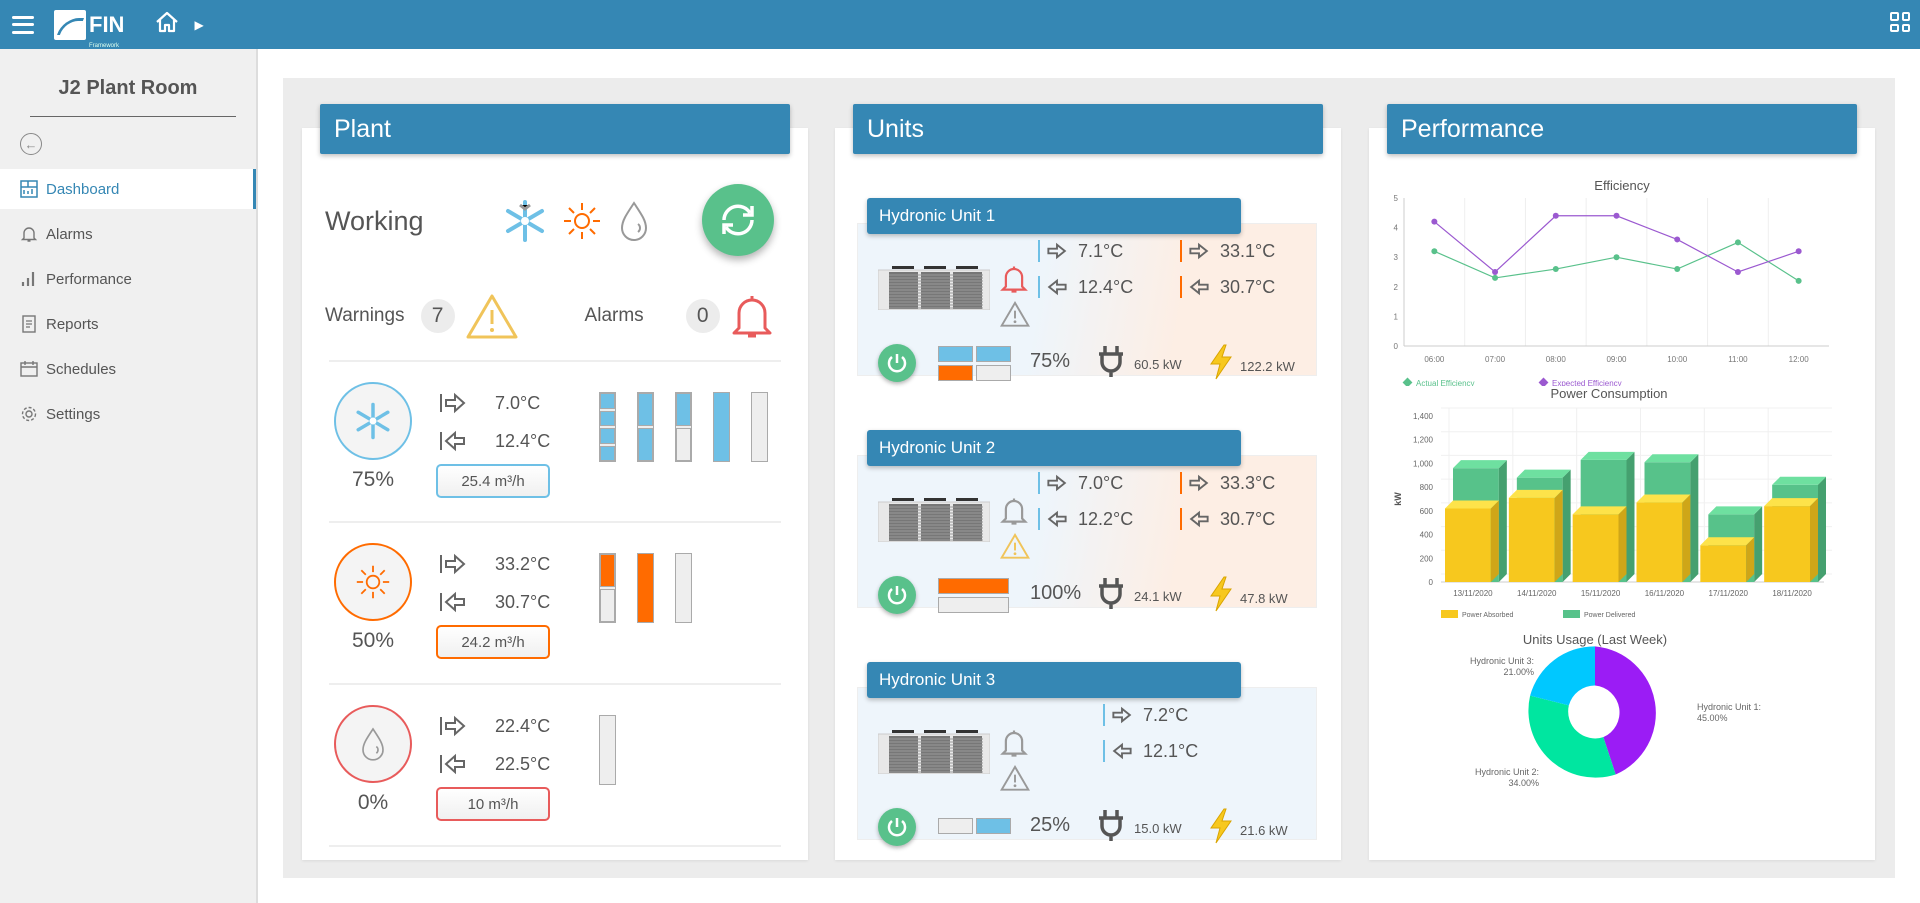 This screenshot has height=903, width=1920. What do you see at coordinates (1738, 359) in the screenshot?
I see `x-tick-label: 11:00` at bounding box center [1738, 359].